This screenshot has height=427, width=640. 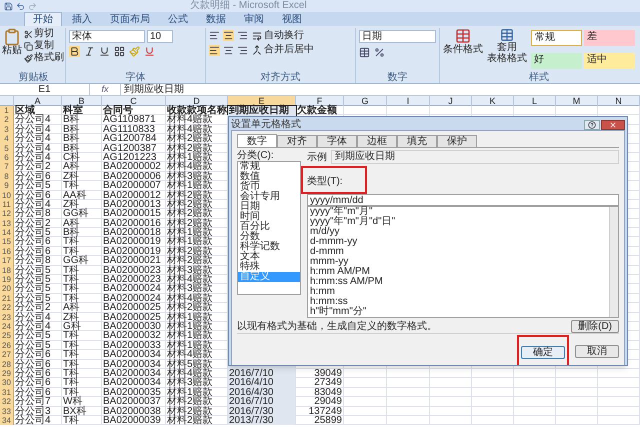 What do you see at coordinates (458, 302) in the screenshot?
I see `format-item: h:mm:ss` at bounding box center [458, 302].